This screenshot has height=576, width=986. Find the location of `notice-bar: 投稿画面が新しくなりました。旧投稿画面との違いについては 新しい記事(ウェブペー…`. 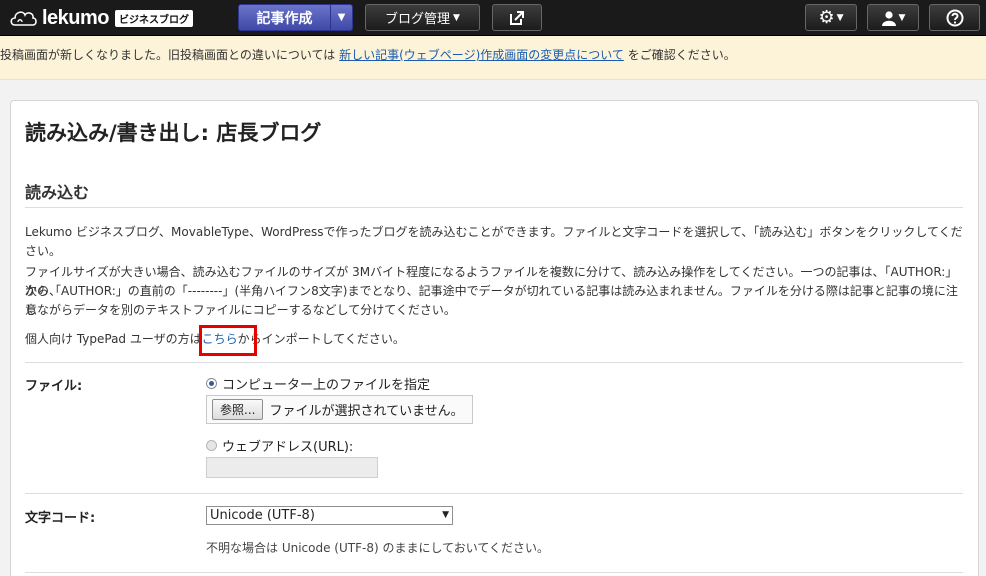

notice-bar: 投稿画面が新しくなりました。旧投稿画面との違いについては 新しい記事(ウェブペー… is located at coordinates (493, 58).